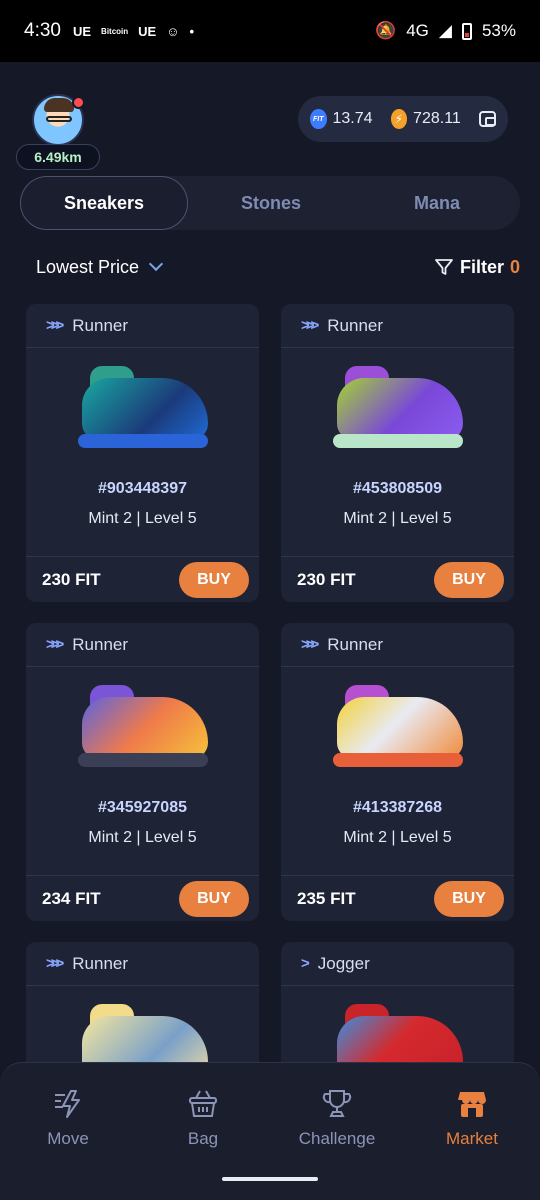 This screenshot has height=1200, width=540. I want to click on nav-challenge-label: Challenge, so click(337, 1138).